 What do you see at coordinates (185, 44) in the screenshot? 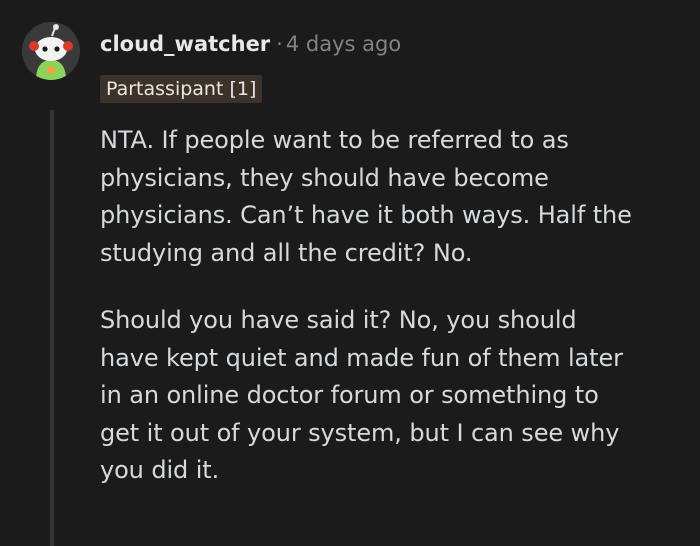
I see `username-link: cloud_watcher` at bounding box center [185, 44].